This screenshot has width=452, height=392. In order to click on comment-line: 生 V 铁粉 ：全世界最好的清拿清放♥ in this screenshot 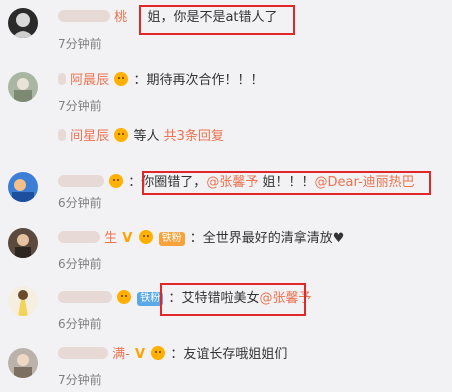, I will do `click(201, 239)`.